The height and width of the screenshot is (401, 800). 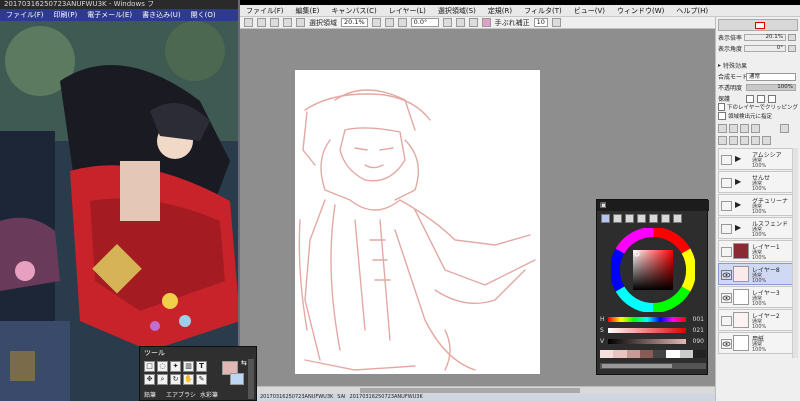 What do you see at coordinates (755, 128) in the screenshot?
I see `duplicate-layer-button` at bounding box center [755, 128].